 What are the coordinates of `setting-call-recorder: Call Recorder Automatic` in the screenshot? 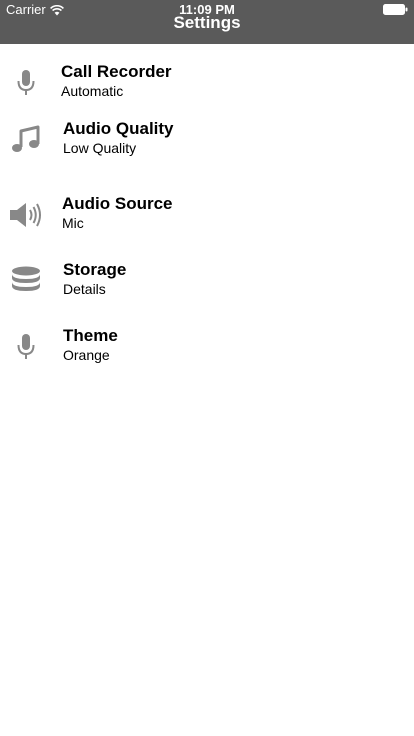 It's located at (207, 90).